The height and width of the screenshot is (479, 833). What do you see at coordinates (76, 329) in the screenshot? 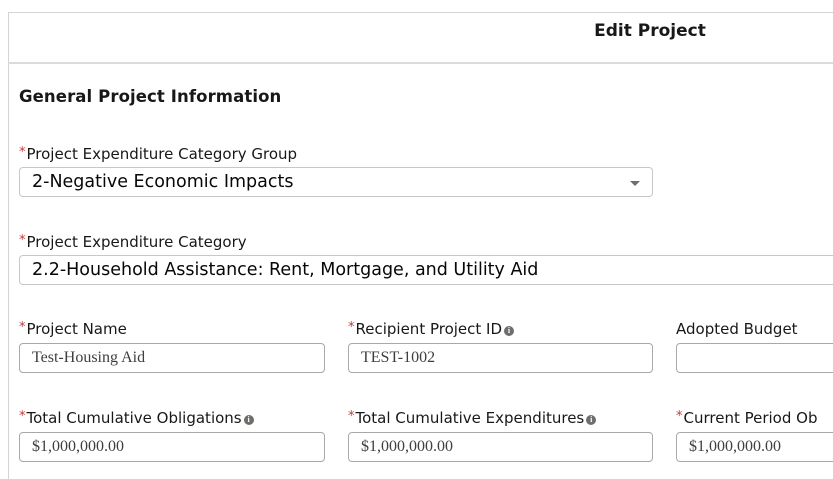
I see `project-name-label-text: Project Name` at bounding box center [76, 329].